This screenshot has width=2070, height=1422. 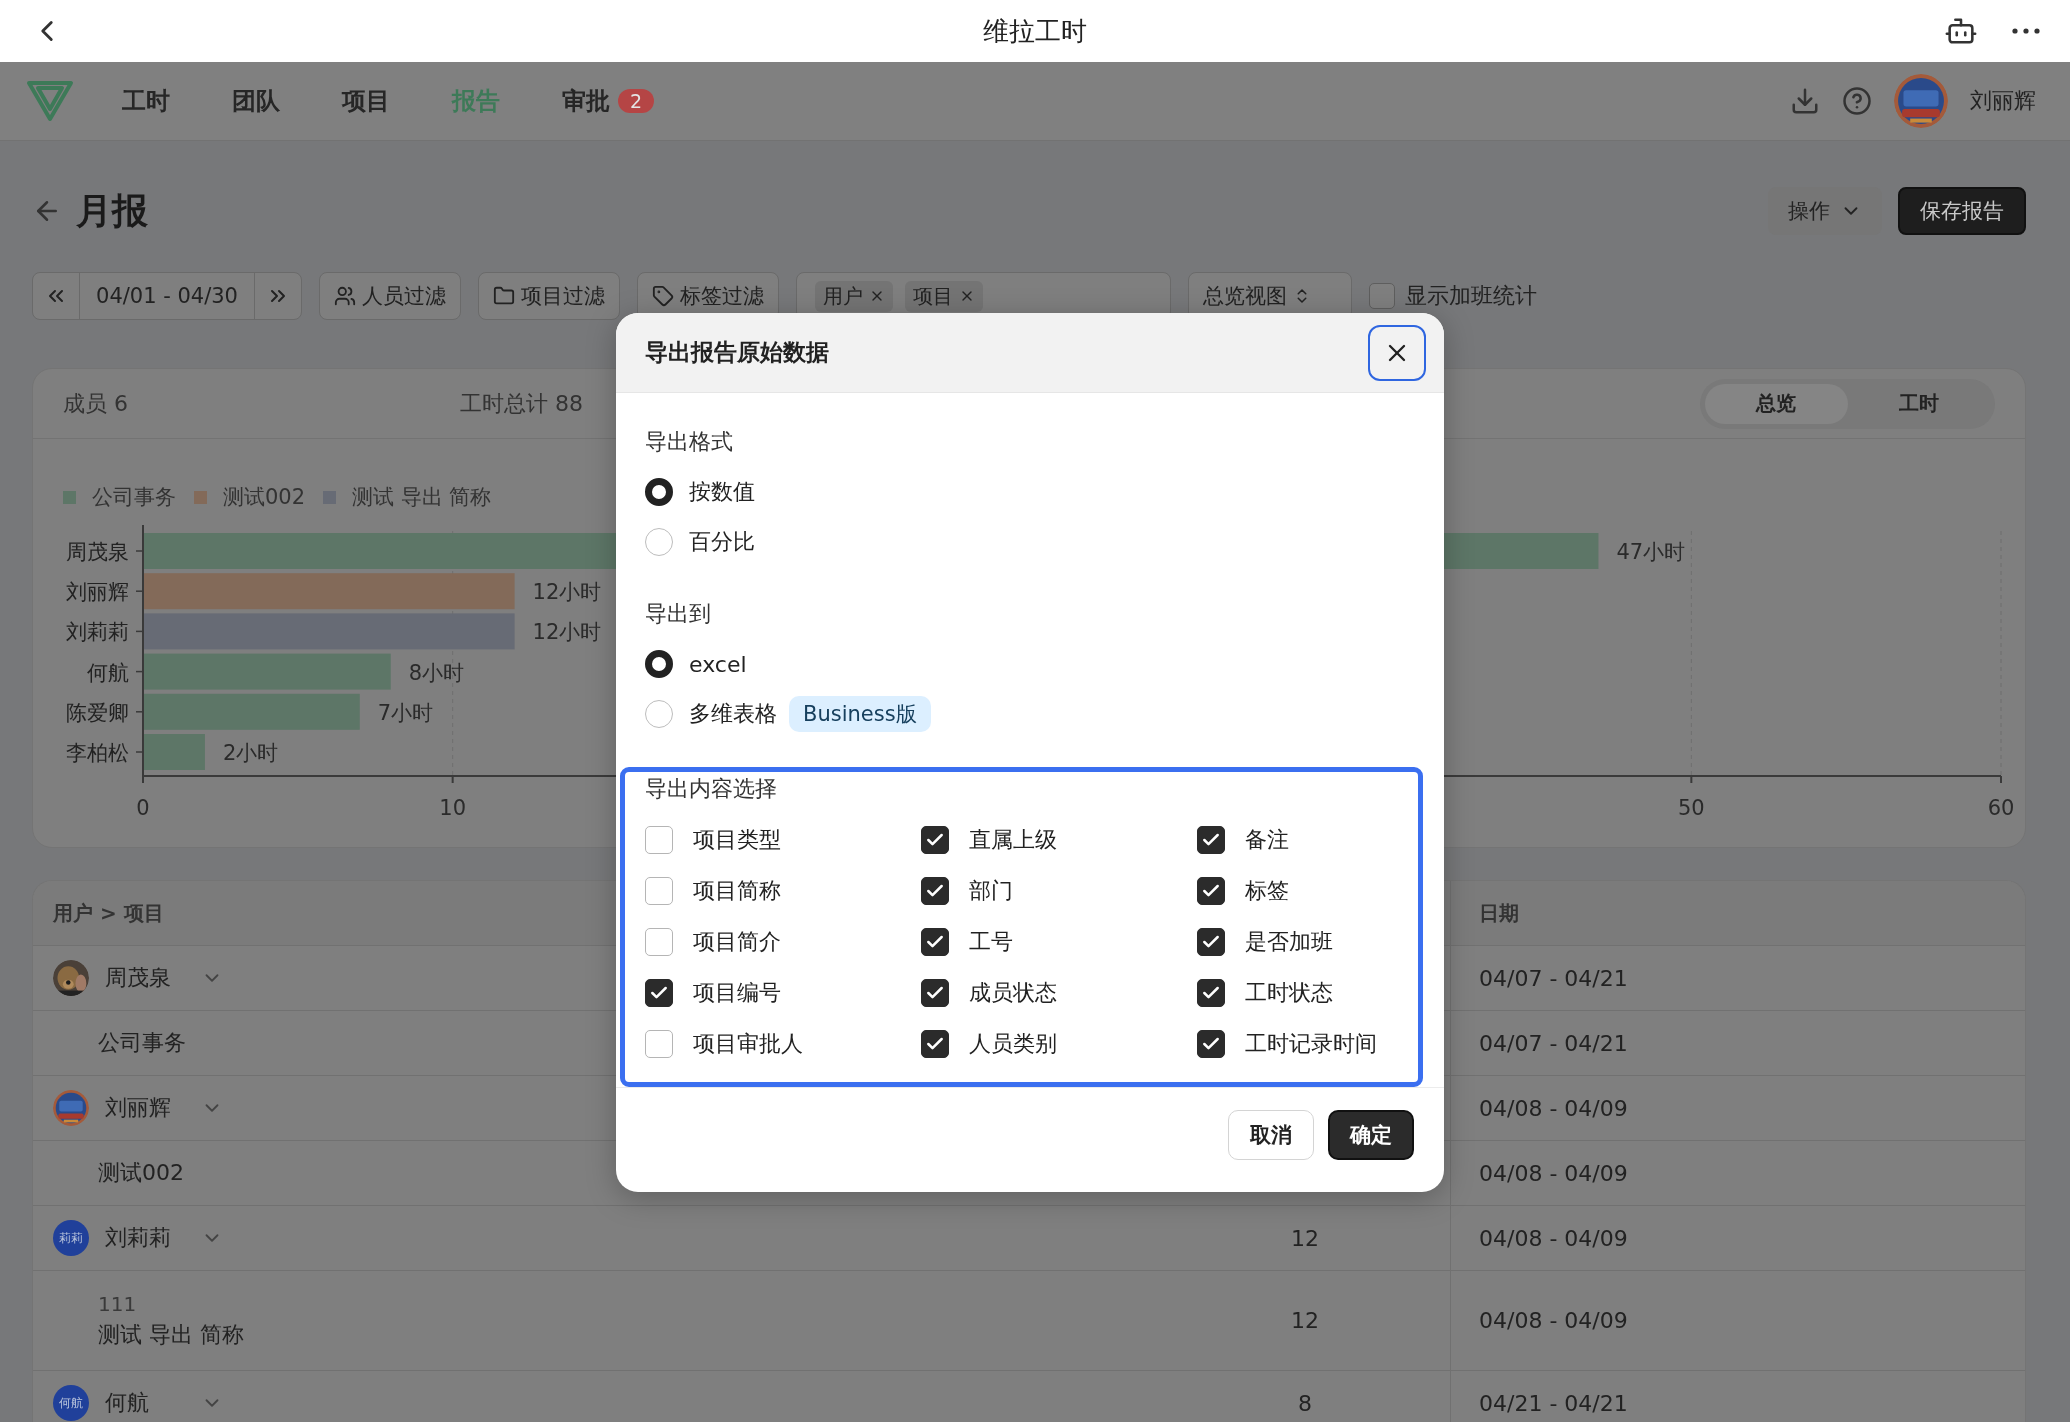 What do you see at coordinates (1553, 978) in the screenshot?
I see `date-cell: 04/07 - 04/21` at bounding box center [1553, 978].